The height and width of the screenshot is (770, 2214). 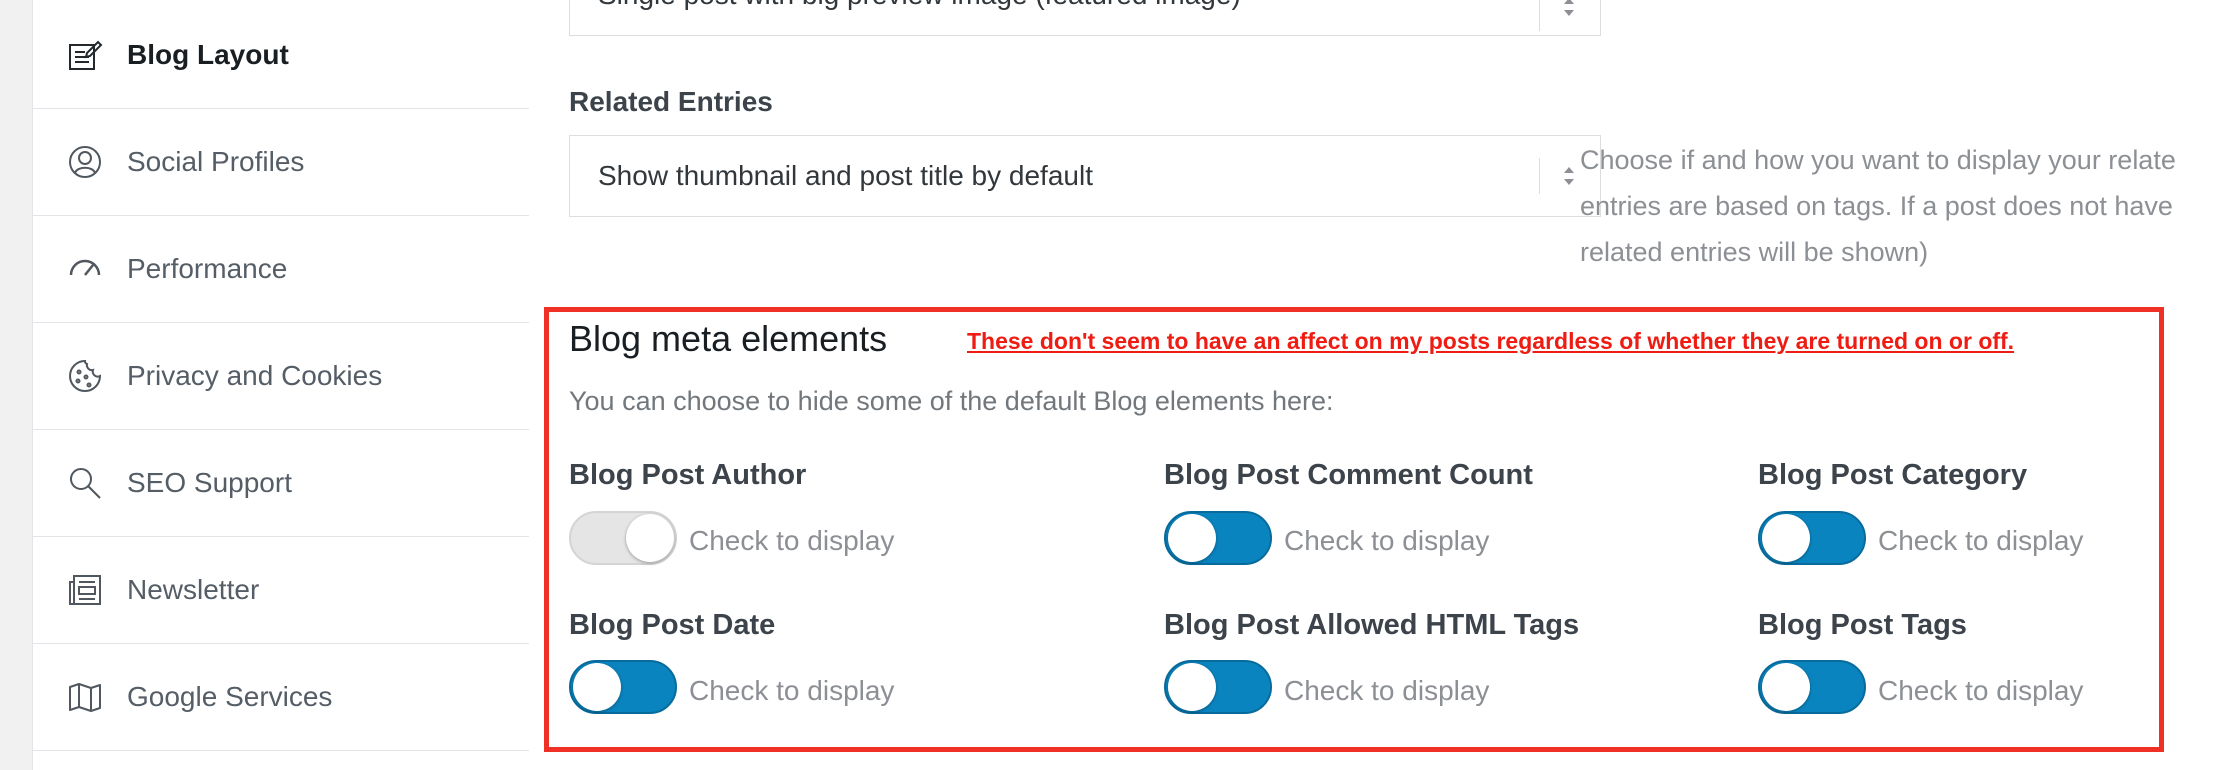 What do you see at coordinates (281, 590) in the screenshot?
I see `sidebar-item-newsletter: Newsletter` at bounding box center [281, 590].